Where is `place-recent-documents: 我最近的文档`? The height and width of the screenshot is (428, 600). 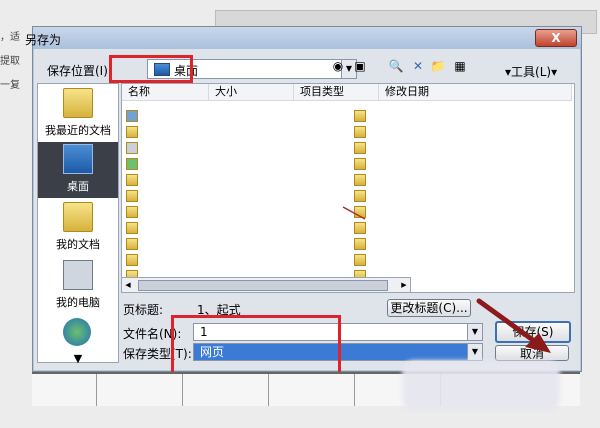
place-recent-documents: 我最近的文档 is located at coordinates (78, 114).